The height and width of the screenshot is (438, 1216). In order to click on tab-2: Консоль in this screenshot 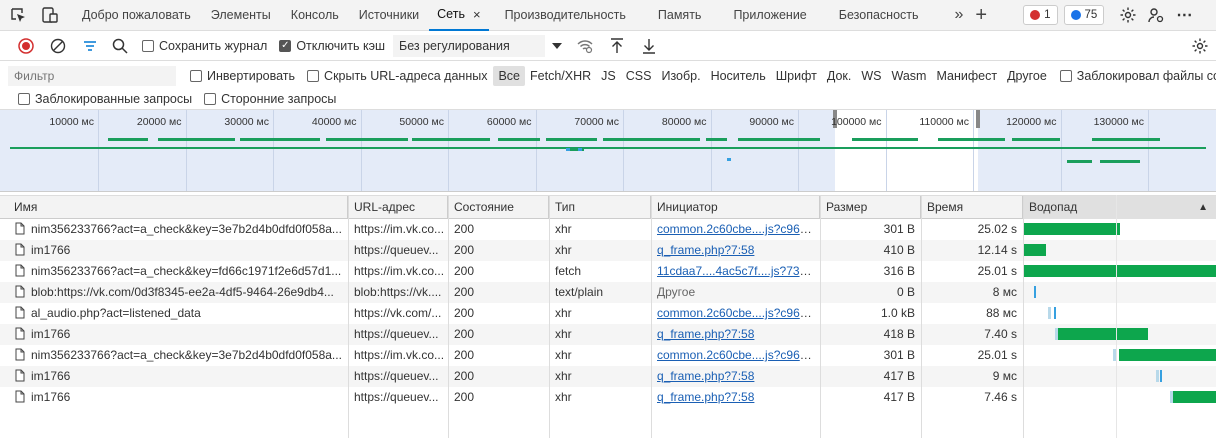, I will do `click(315, 15)`.